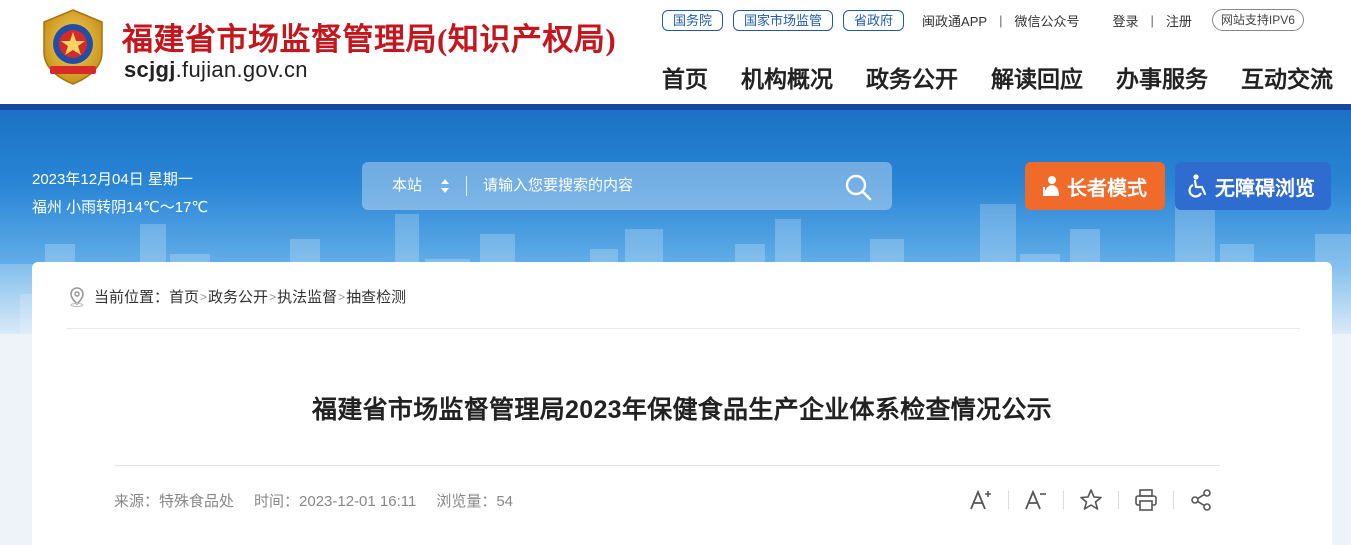  I want to click on sort-arrows-icon, so click(445, 186).